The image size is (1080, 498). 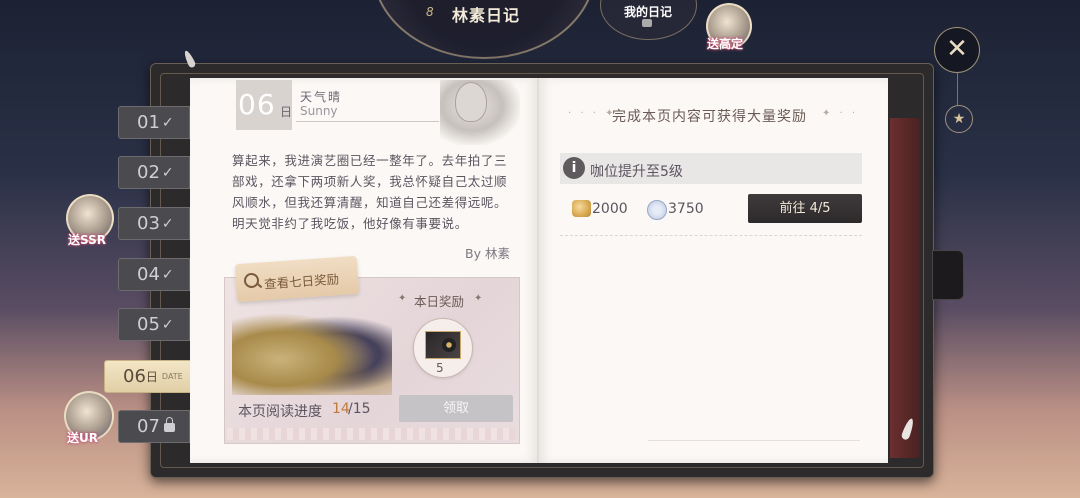 What do you see at coordinates (648, 11) in the screenshot?
I see `my-diary-label: 我的日记` at bounding box center [648, 11].